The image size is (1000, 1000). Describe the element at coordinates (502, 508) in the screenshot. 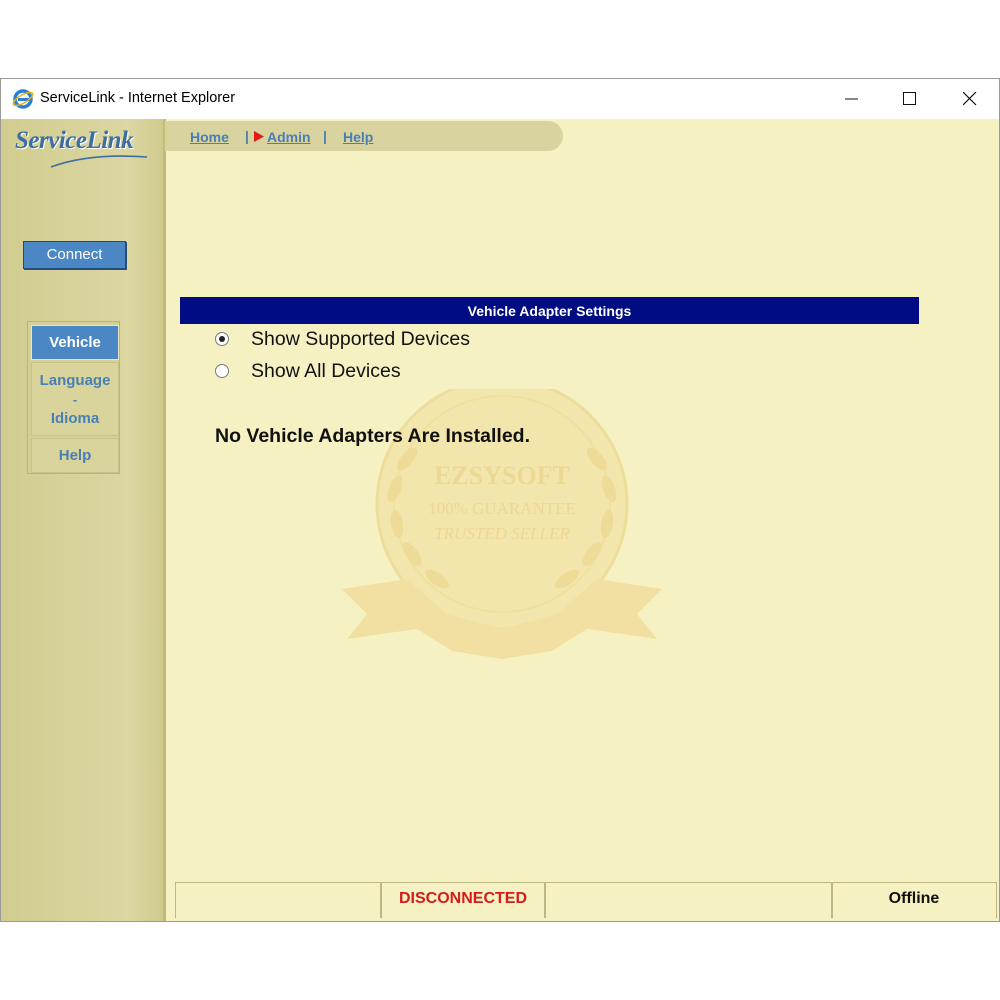

I see `watermark-line2: 100% GUARANTEE` at that location.